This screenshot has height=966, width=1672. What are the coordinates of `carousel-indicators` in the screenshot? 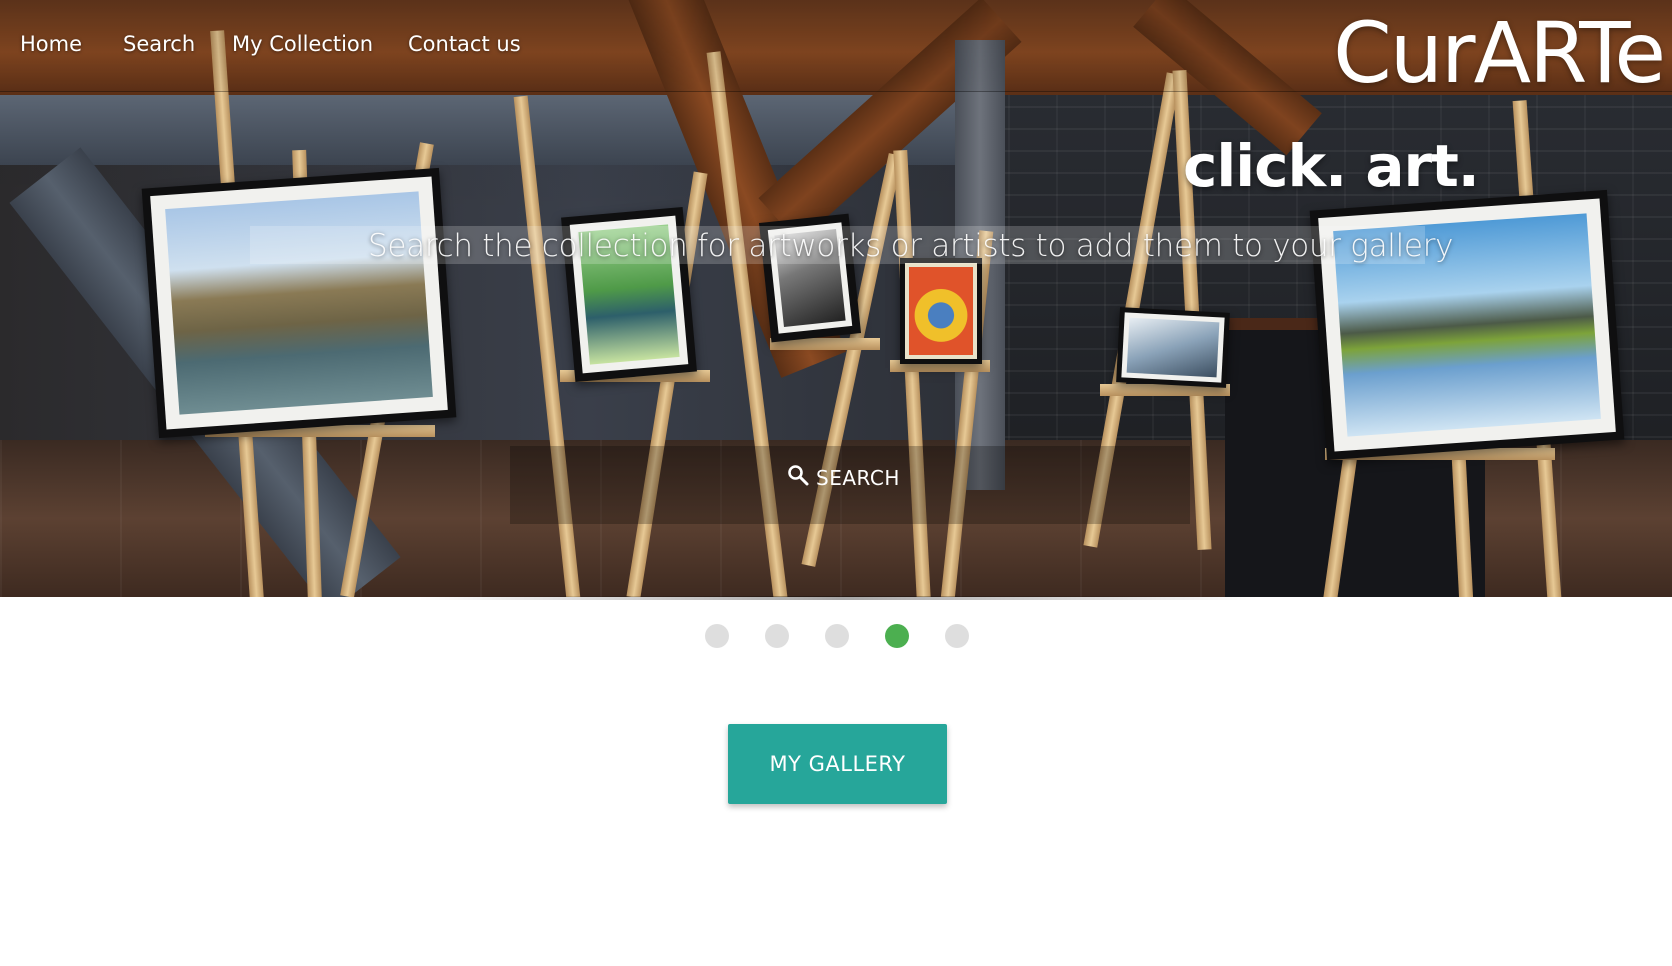 It's located at (837, 636).